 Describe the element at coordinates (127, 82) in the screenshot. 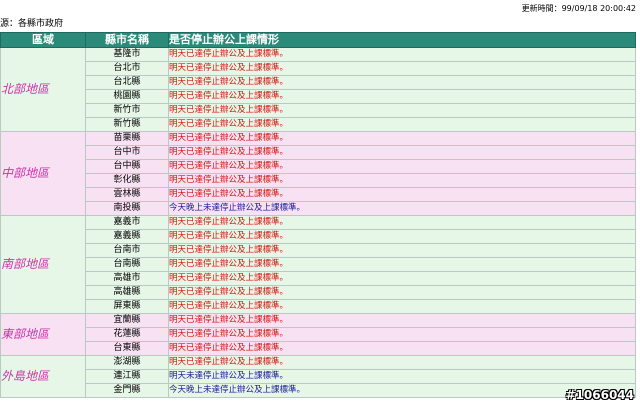

I see `county-cell: 台北縣` at that location.